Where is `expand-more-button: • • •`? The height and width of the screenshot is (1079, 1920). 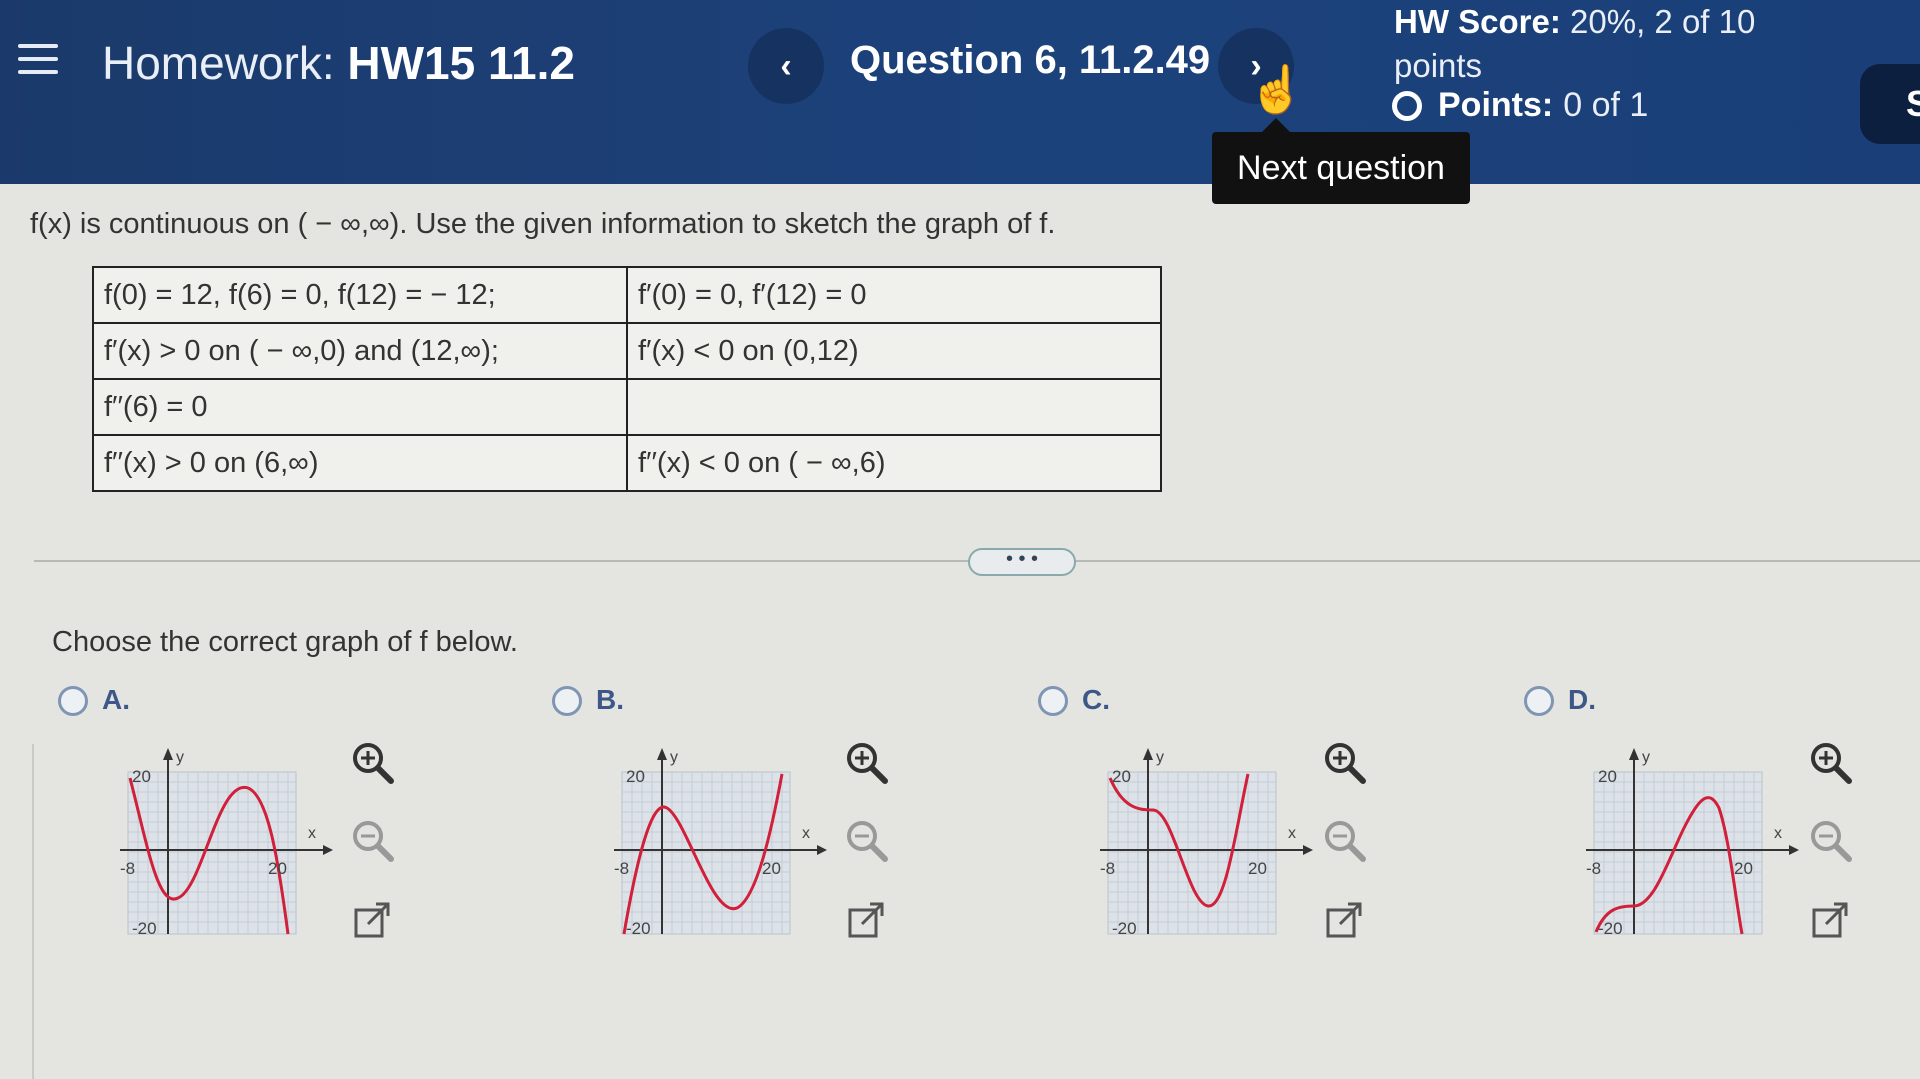
expand-more-button: • • • is located at coordinates (1022, 562).